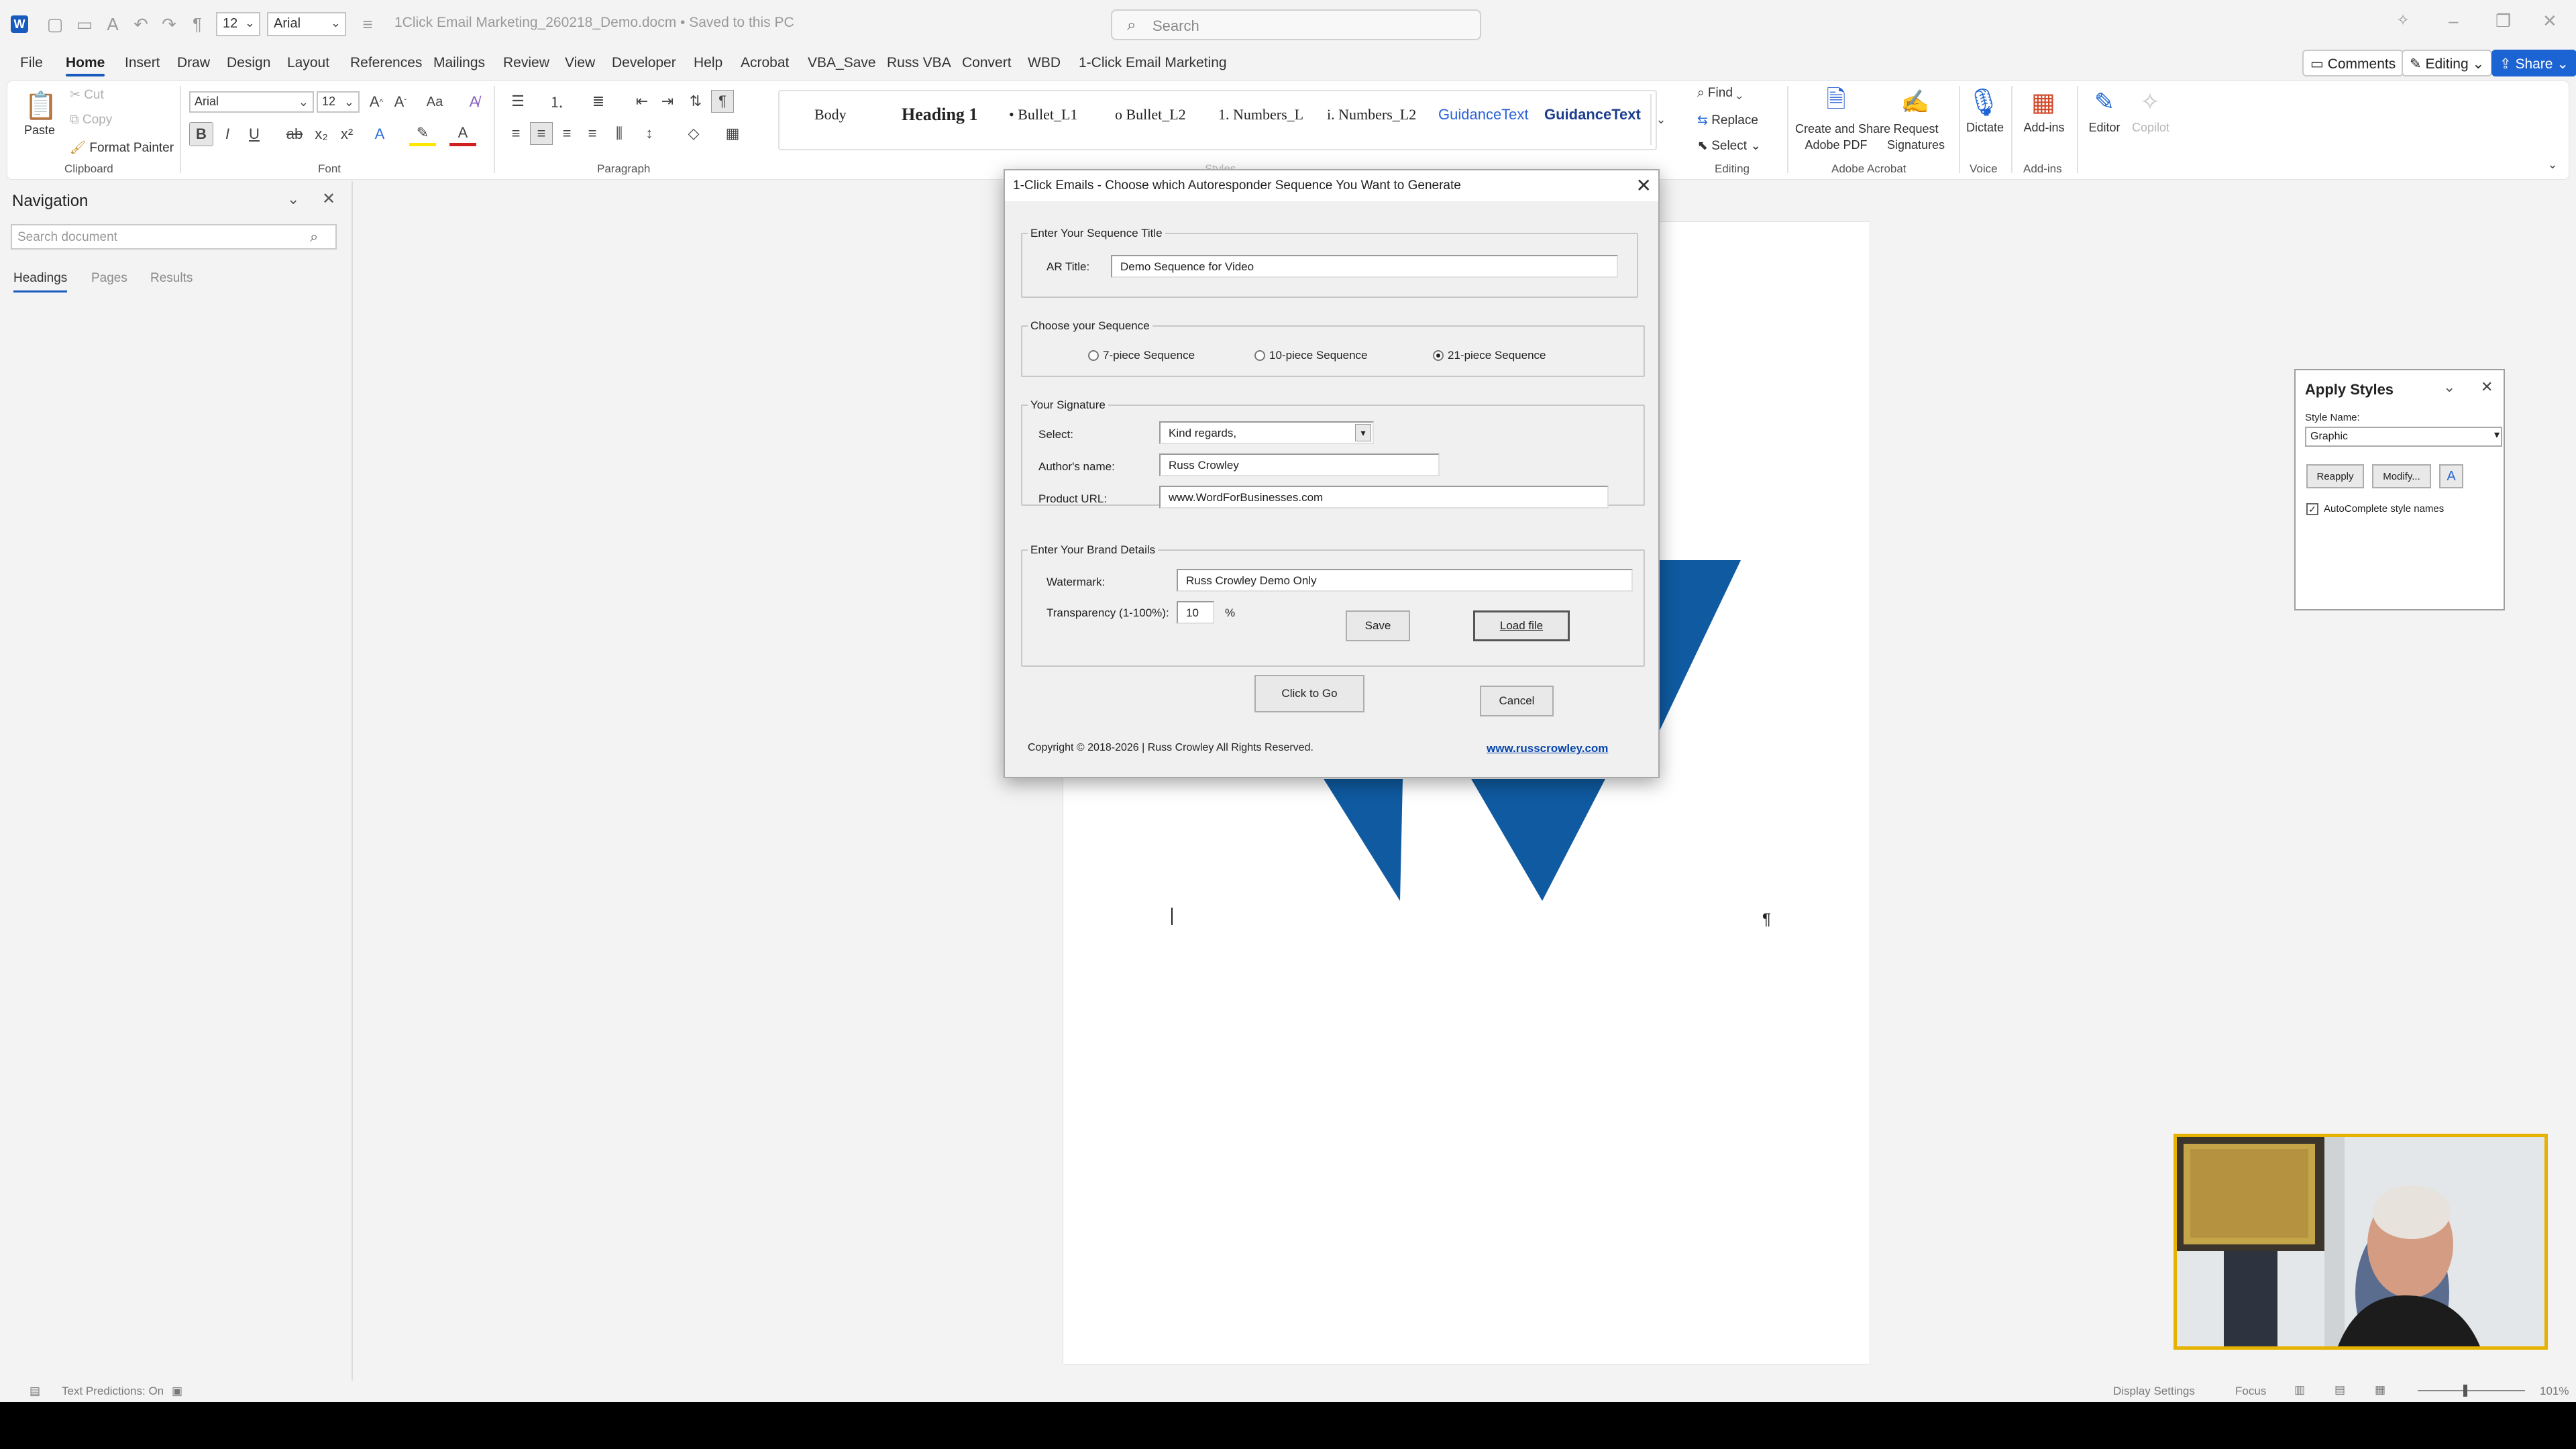 The width and height of the screenshot is (2576, 1449). Describe the element at coordinates (91, 120) in the screenshot. I see `copy-button: ⧉ Copy` at that location.